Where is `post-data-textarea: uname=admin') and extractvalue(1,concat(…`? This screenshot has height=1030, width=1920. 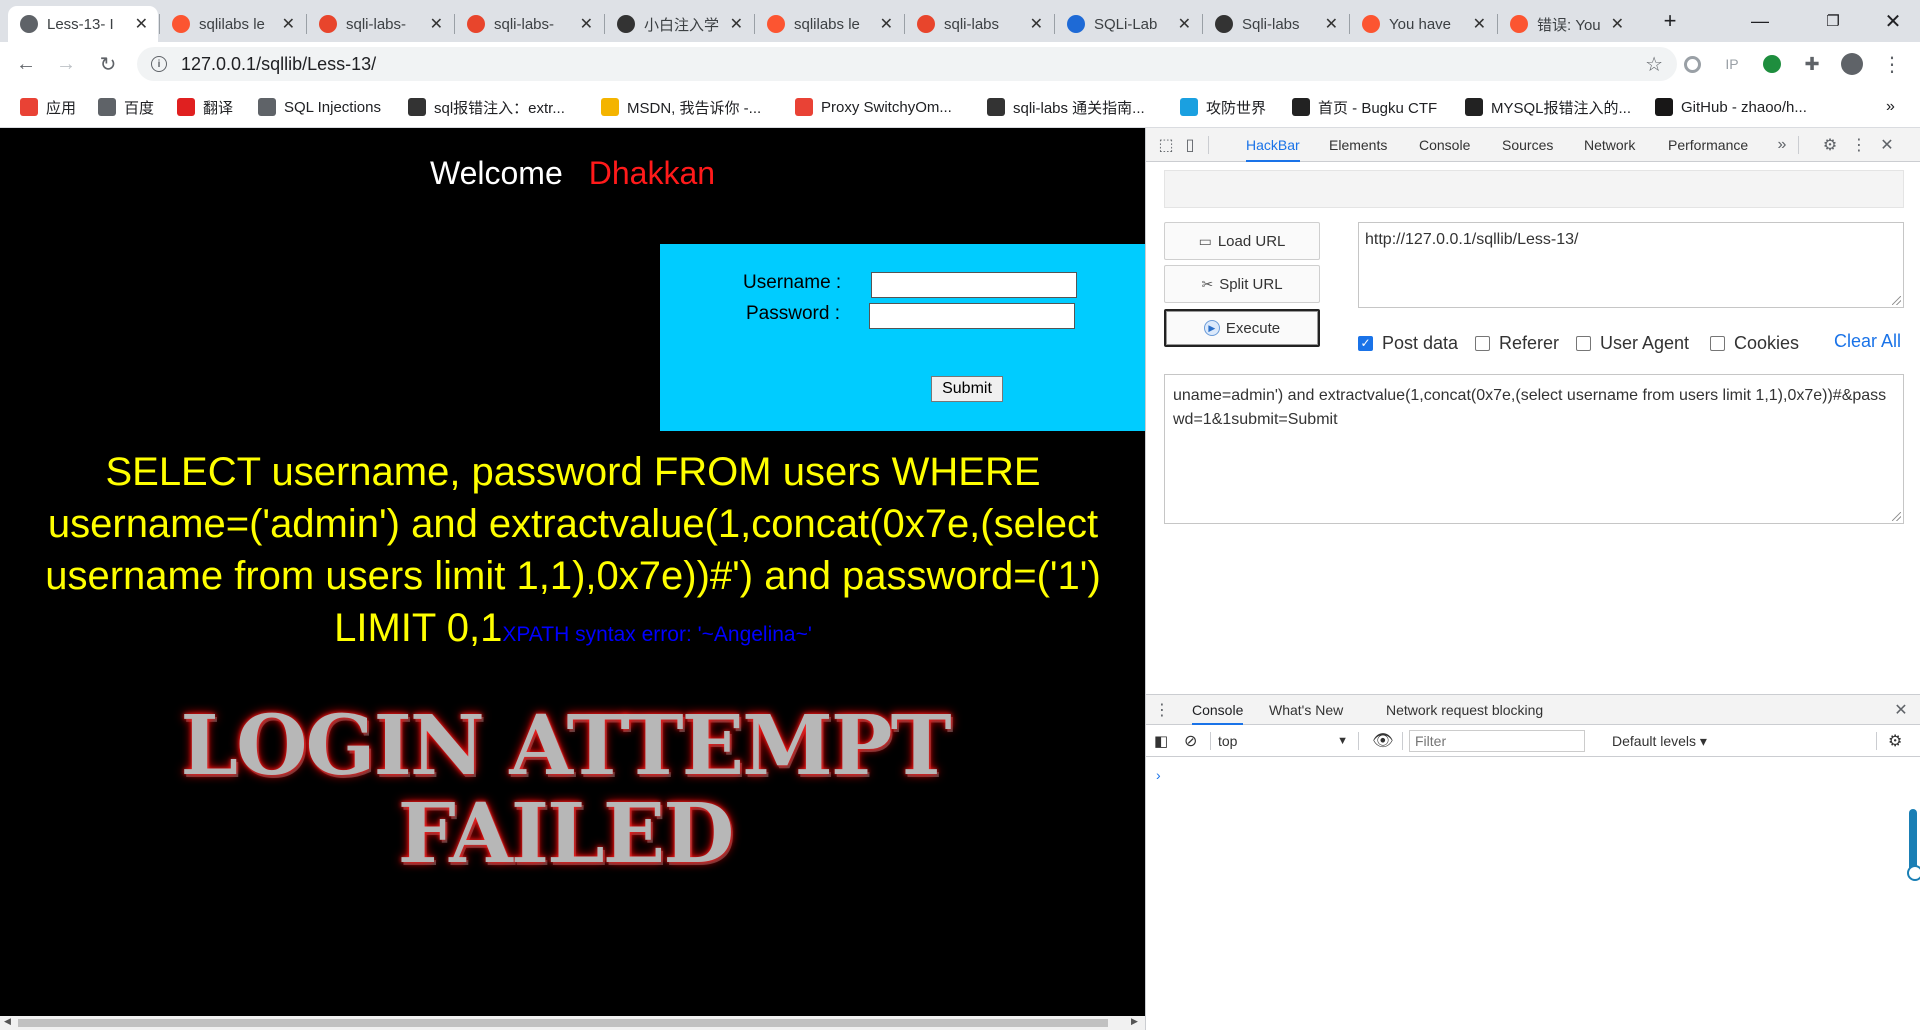
post-data-textarea: uname=admin') and extractvalue(1,concat(… is located at coordinates (1534, 449).